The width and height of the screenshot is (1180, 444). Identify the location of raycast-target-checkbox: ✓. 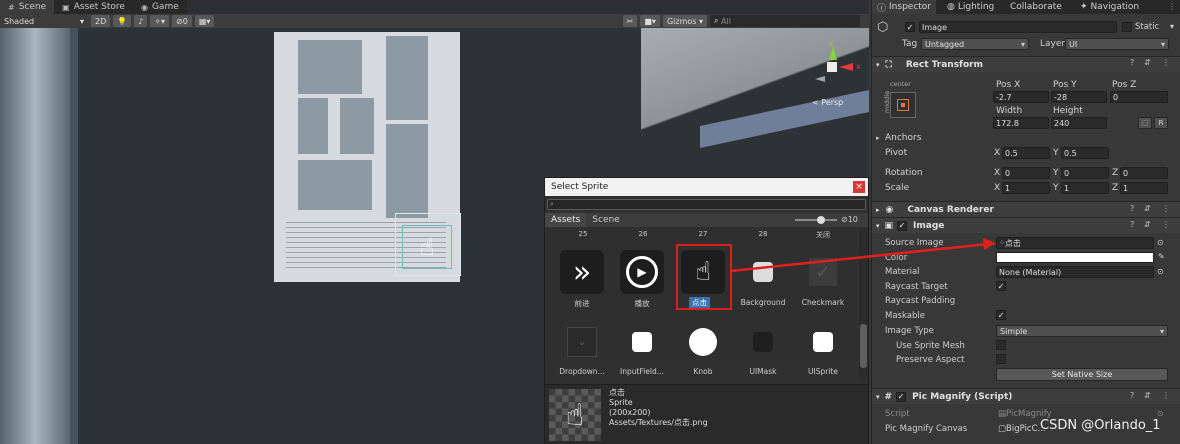
(1001, 286).